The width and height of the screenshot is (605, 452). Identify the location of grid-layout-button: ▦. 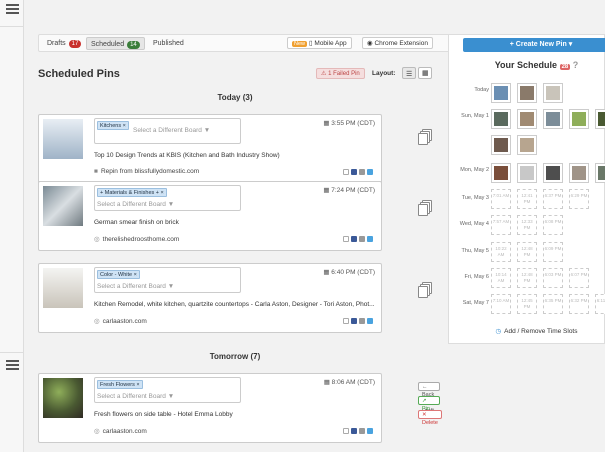
(425, 73).